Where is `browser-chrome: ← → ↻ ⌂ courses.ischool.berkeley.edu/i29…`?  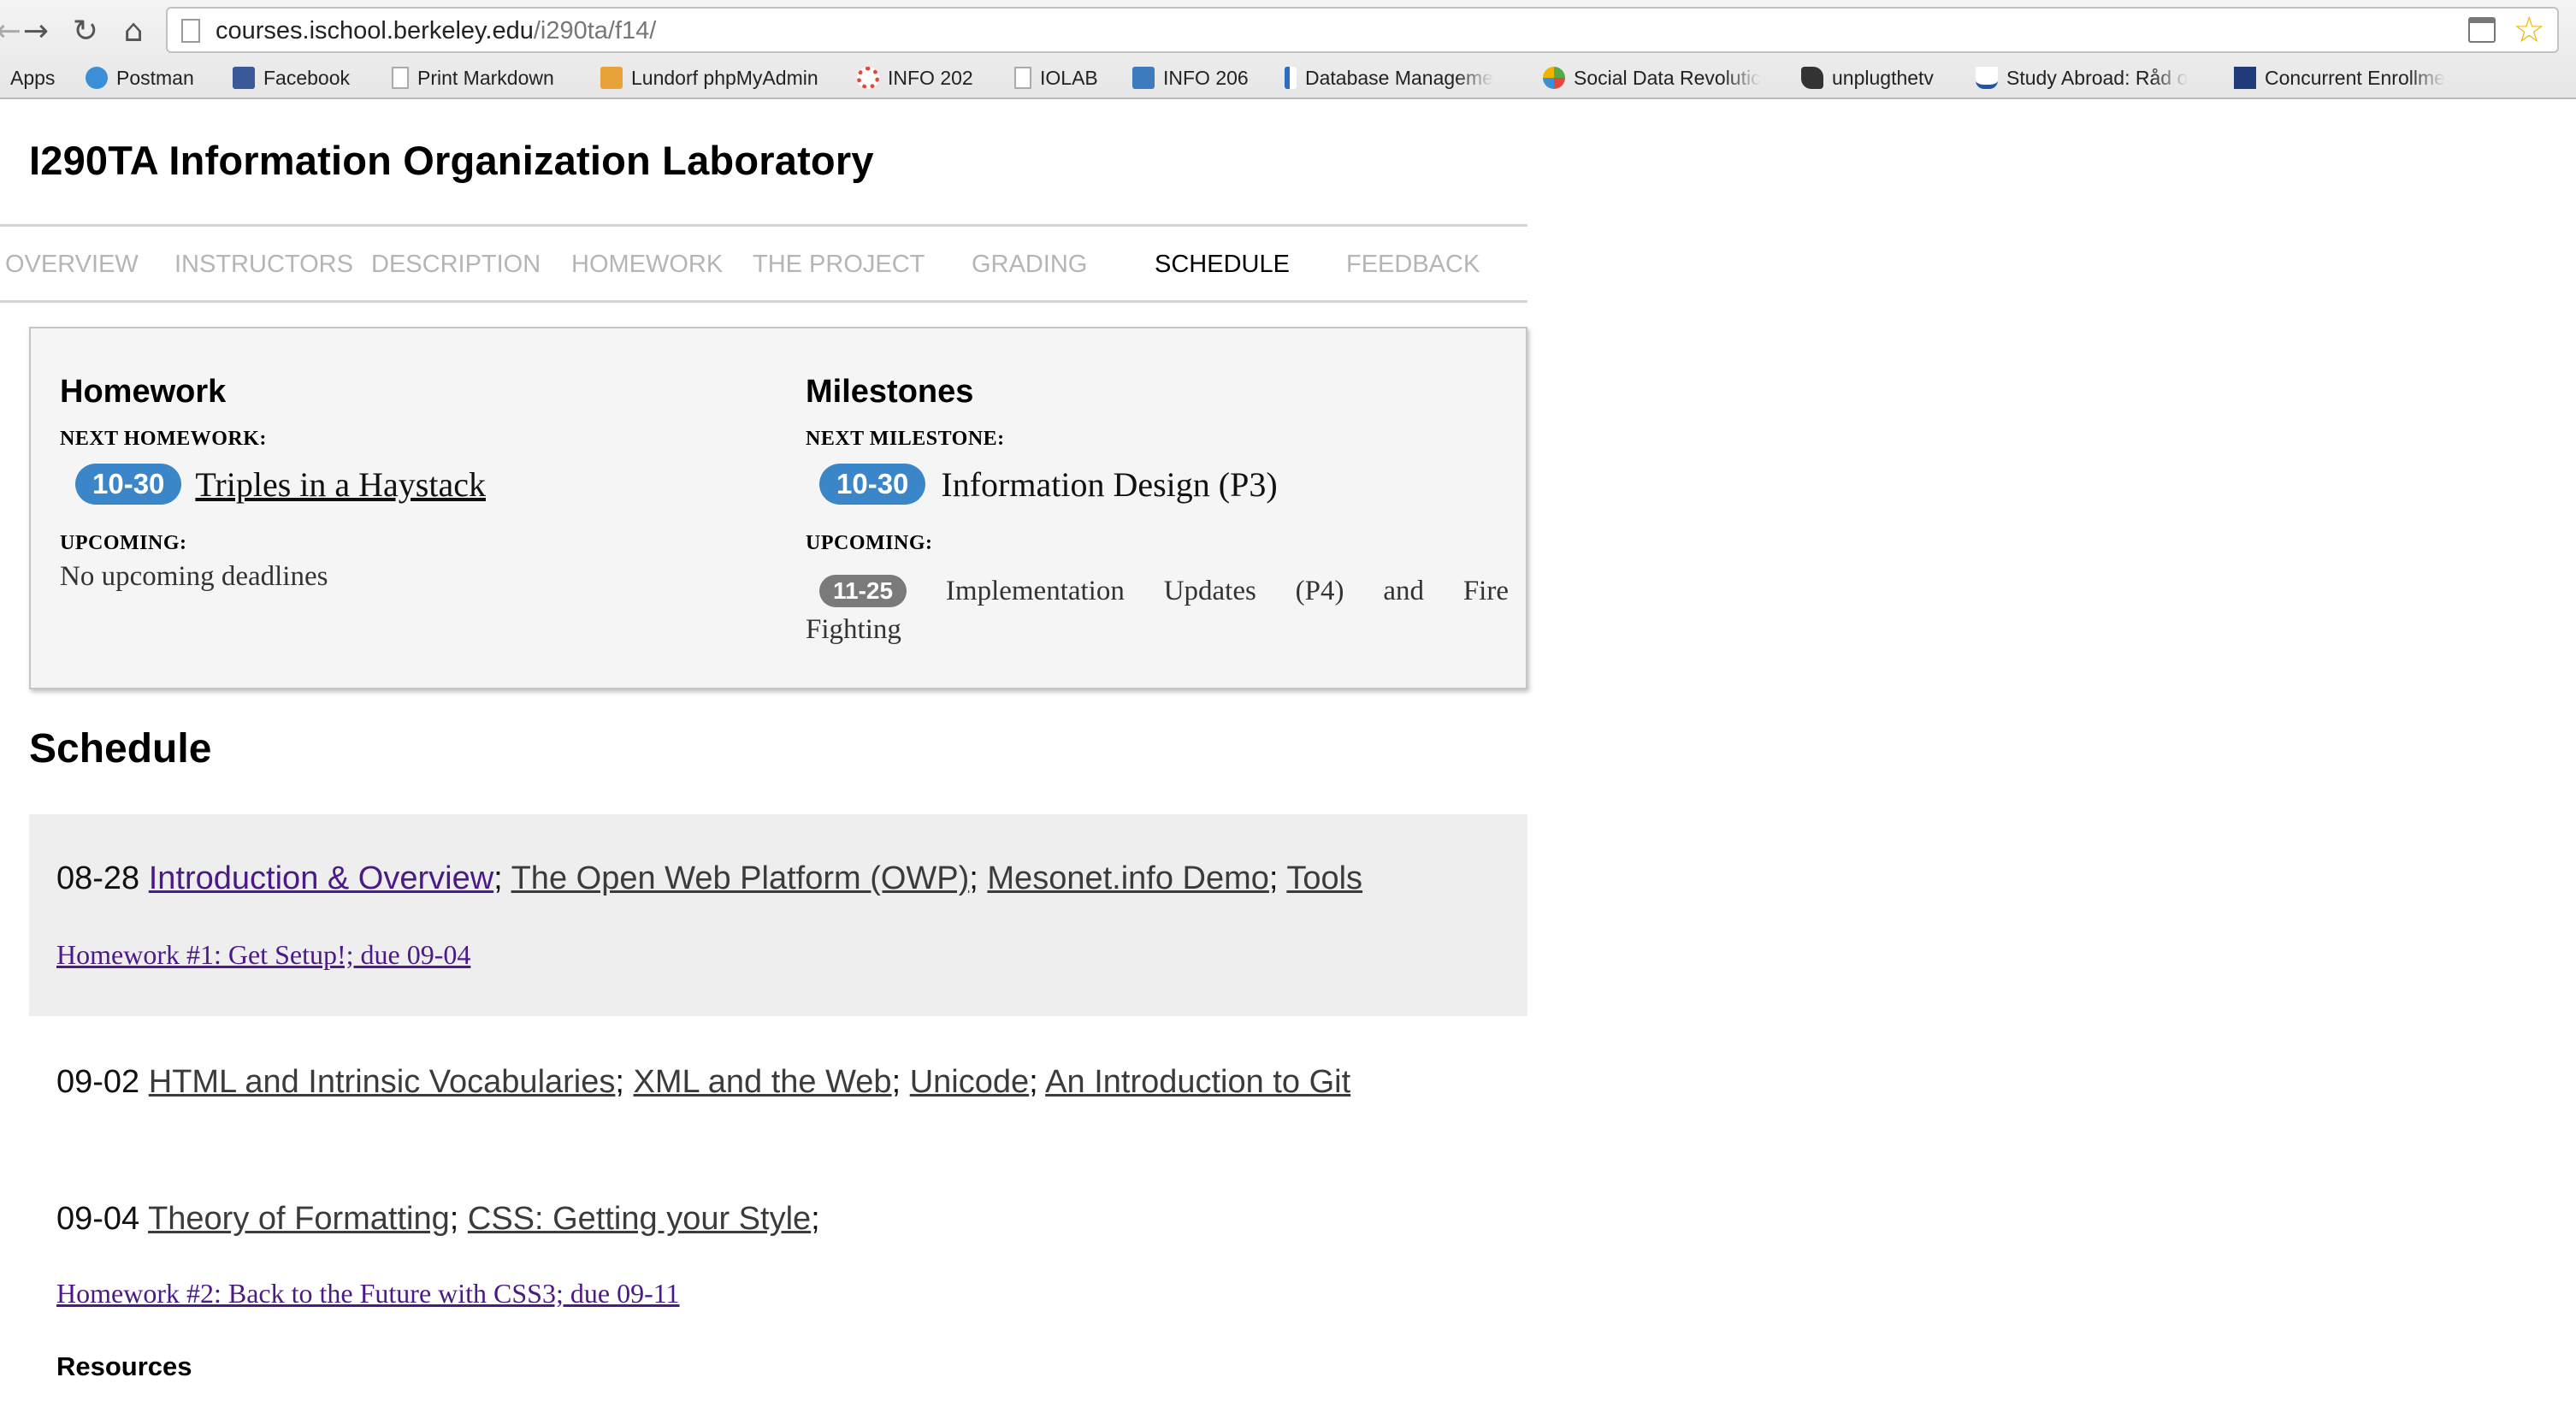
browser-chrome: ← → ↻ ⌂ courses.ischool.berkeley.edu/i29… is located at coordinates (1288, 49).